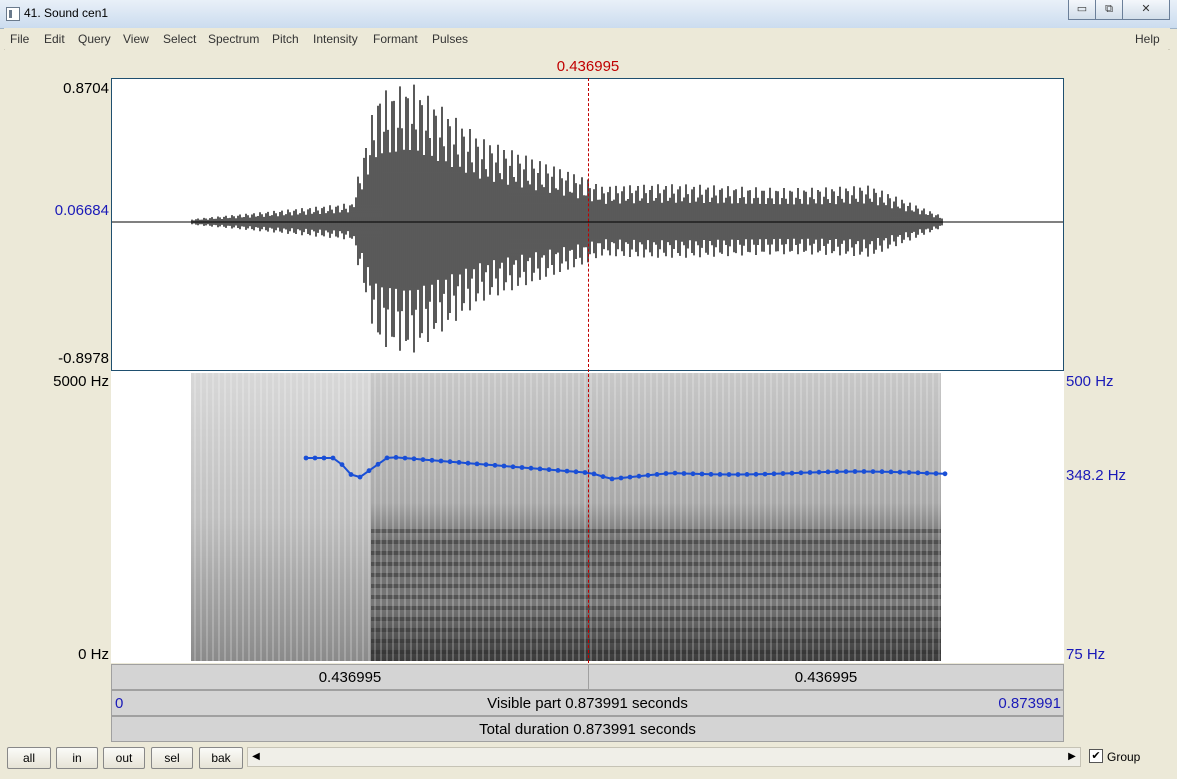 Image resolution: width=1177 pixels, height=779 pixels. Describe the element at coordinates (13, 14) in the screenshot. I see `app-icon` at that location.